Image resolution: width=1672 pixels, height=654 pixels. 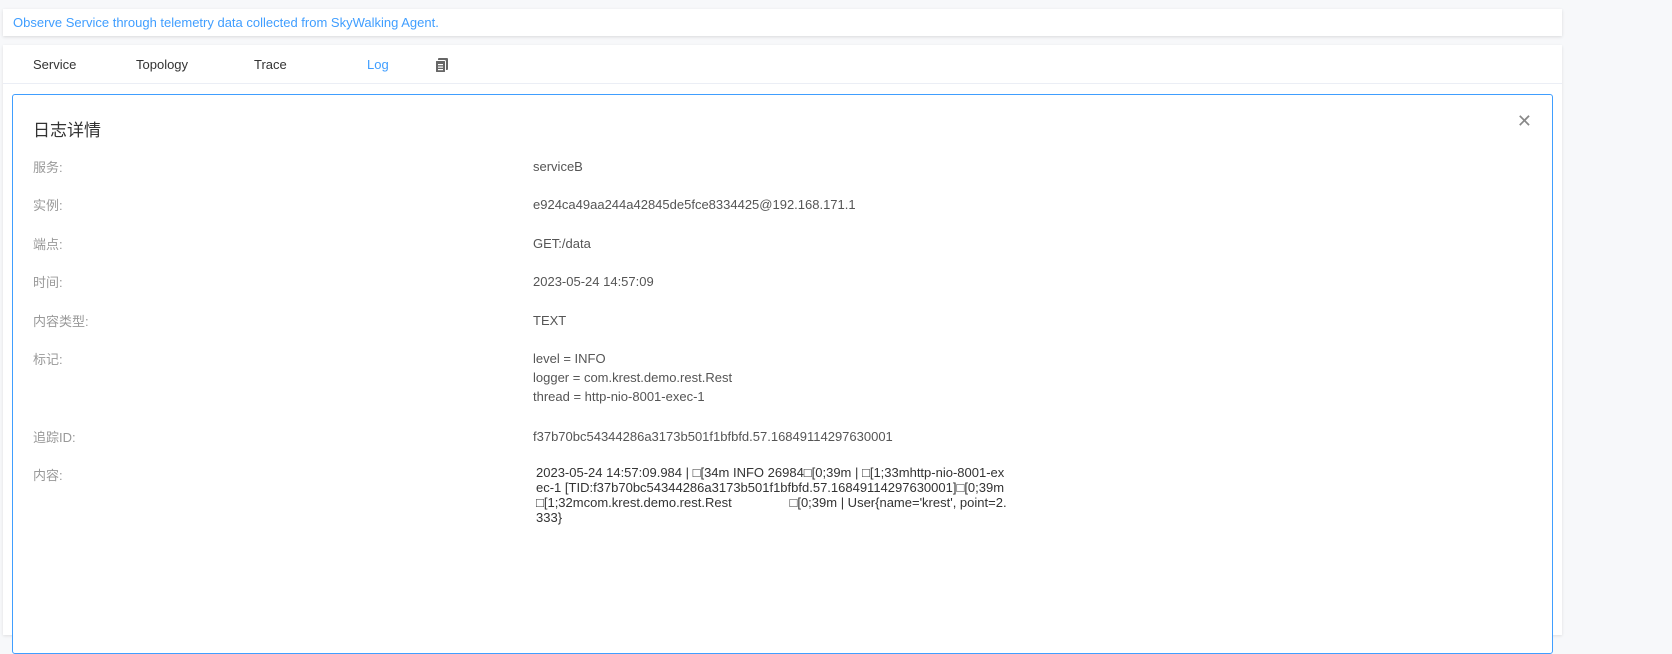 I want to click on field-label: 端点:, so click(x=48, y=244).